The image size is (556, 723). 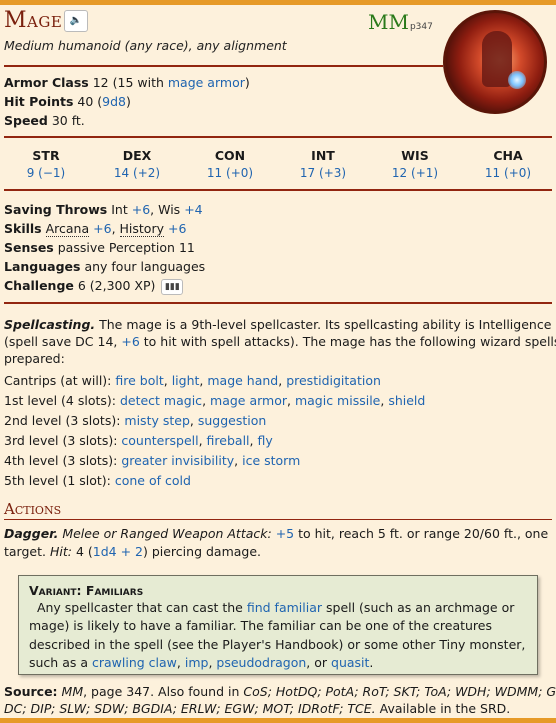 I want to click on source-book: MM, so click(x=73, y=691).